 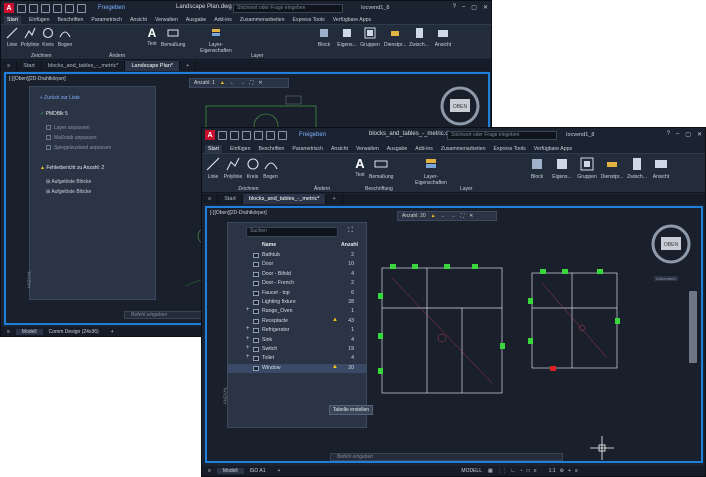 I want to click on layout-tab-comm: Comm Design (24x36), so click(x=74, y=332).